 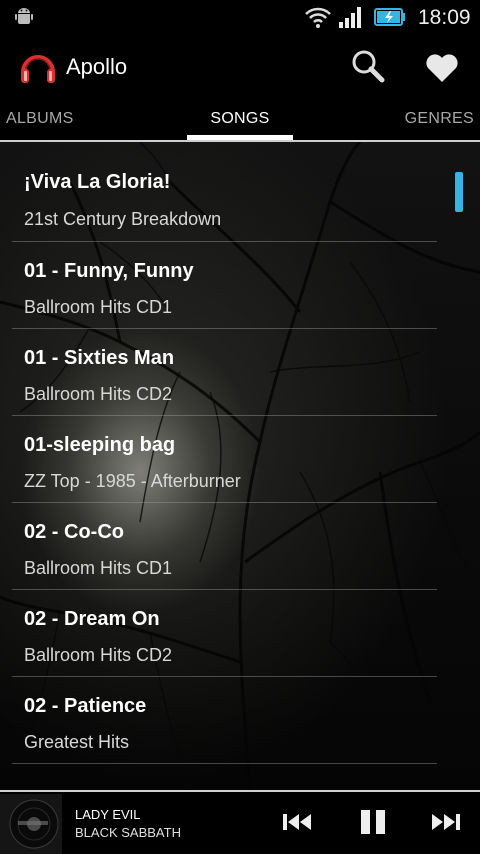 What do you see at coordinates (240, 67) in the screenshot?
I see `action-bar: Apollo` at bounding box center [240, 67].